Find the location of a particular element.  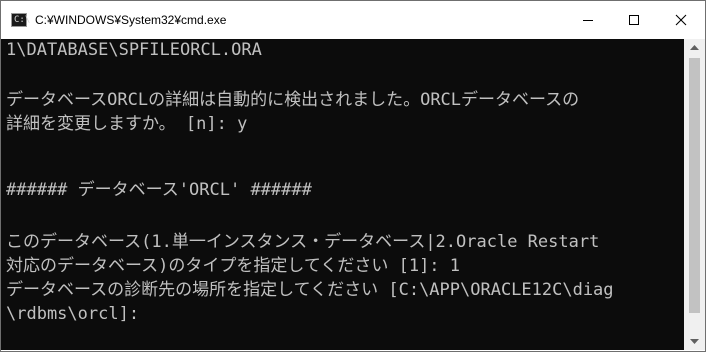

maximize-button is located at coordinates (634, 20).